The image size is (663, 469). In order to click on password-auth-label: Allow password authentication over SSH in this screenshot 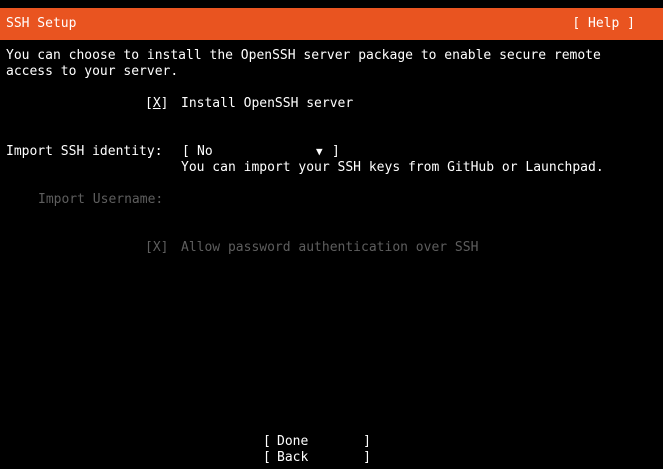, I will do `click(330, 247)`.